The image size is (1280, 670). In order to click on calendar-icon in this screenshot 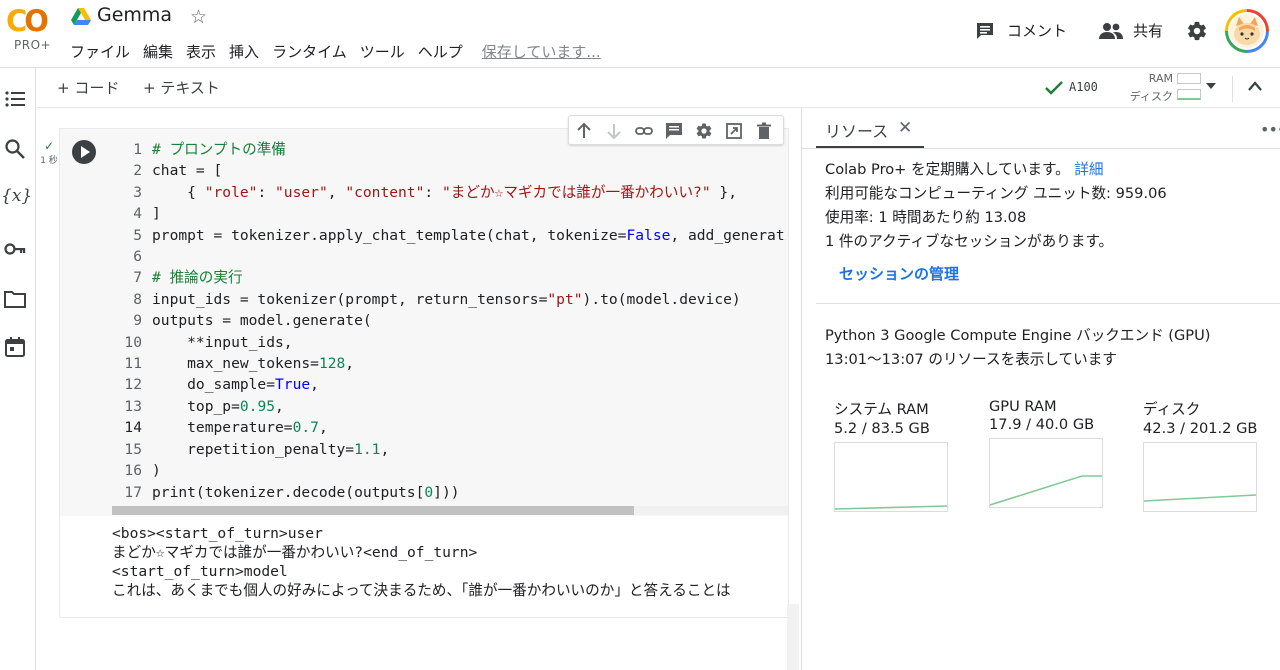, I will do `click(15, 347)`.